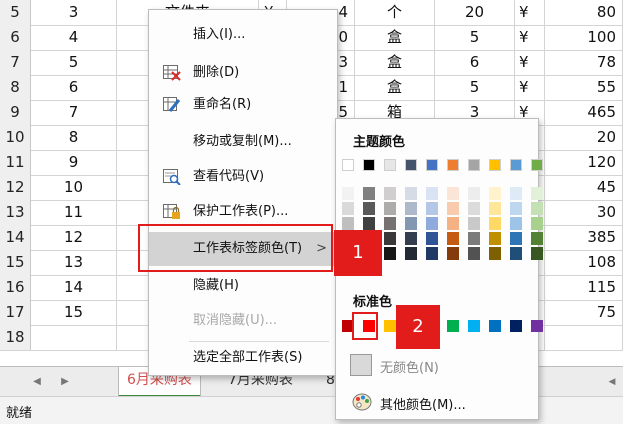 This screenshot has height=424, width=623. Describe the element at coordinates (243, 105) in the screenshot. I see `menu-item-rename: 重命名(R)` at that location.